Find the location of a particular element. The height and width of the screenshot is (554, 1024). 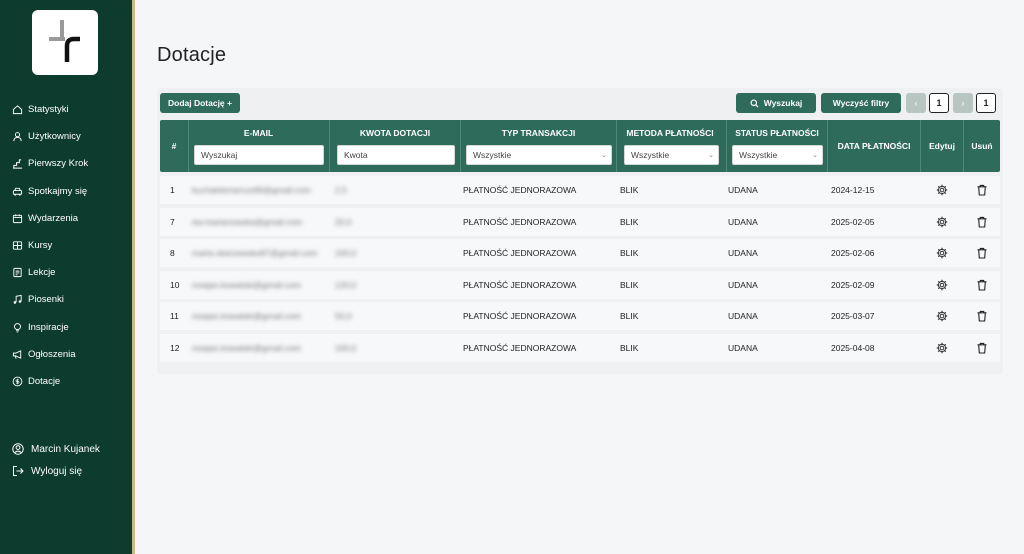

logout-icon is located at coordinates (18, 471).